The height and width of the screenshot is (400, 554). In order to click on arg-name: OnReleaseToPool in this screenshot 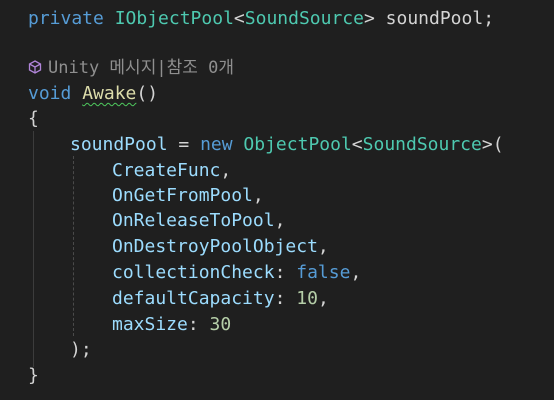, I will do `click(193, 220)`.